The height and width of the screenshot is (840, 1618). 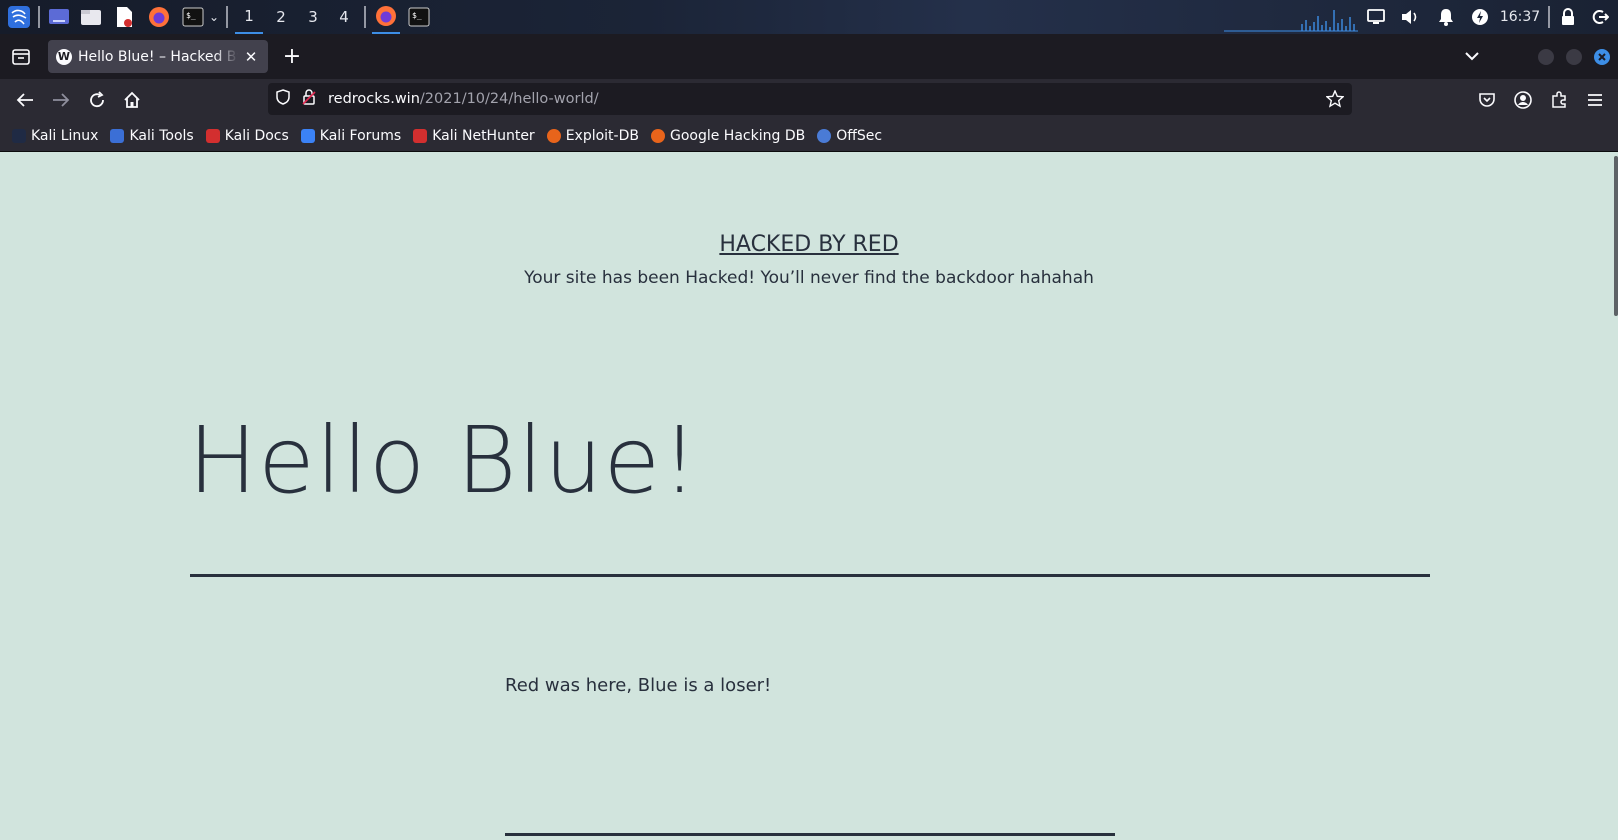 What do you see at coordinates (483, 136) in the screenshot?
I see `bookmark-label: Kali NetHunter` at bounding box center [483, 136].